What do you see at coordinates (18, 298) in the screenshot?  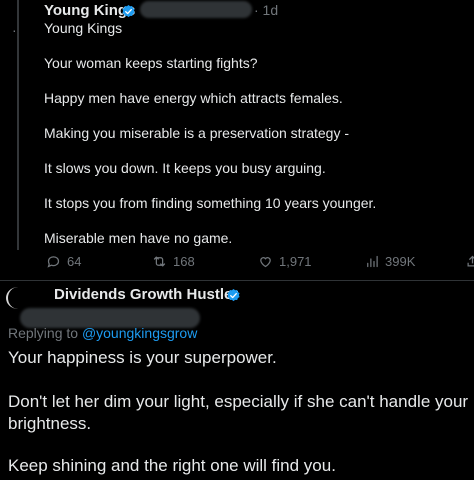 I see `avatar` at bounding box center [18, 298].